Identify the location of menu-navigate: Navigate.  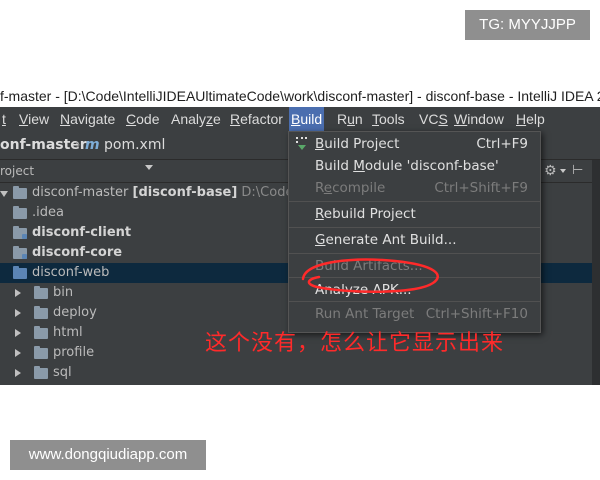
(87, 119).